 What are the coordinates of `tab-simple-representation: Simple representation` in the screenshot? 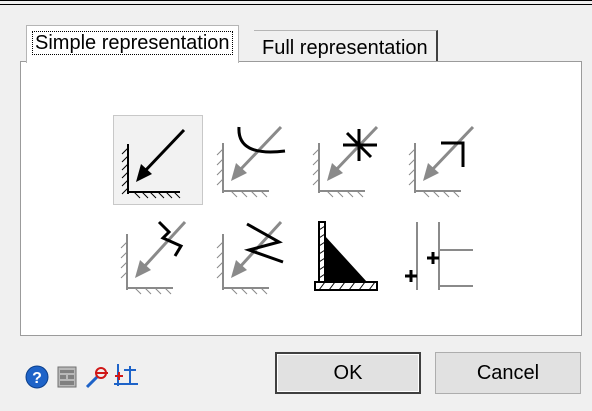 It's located at (132, 44).